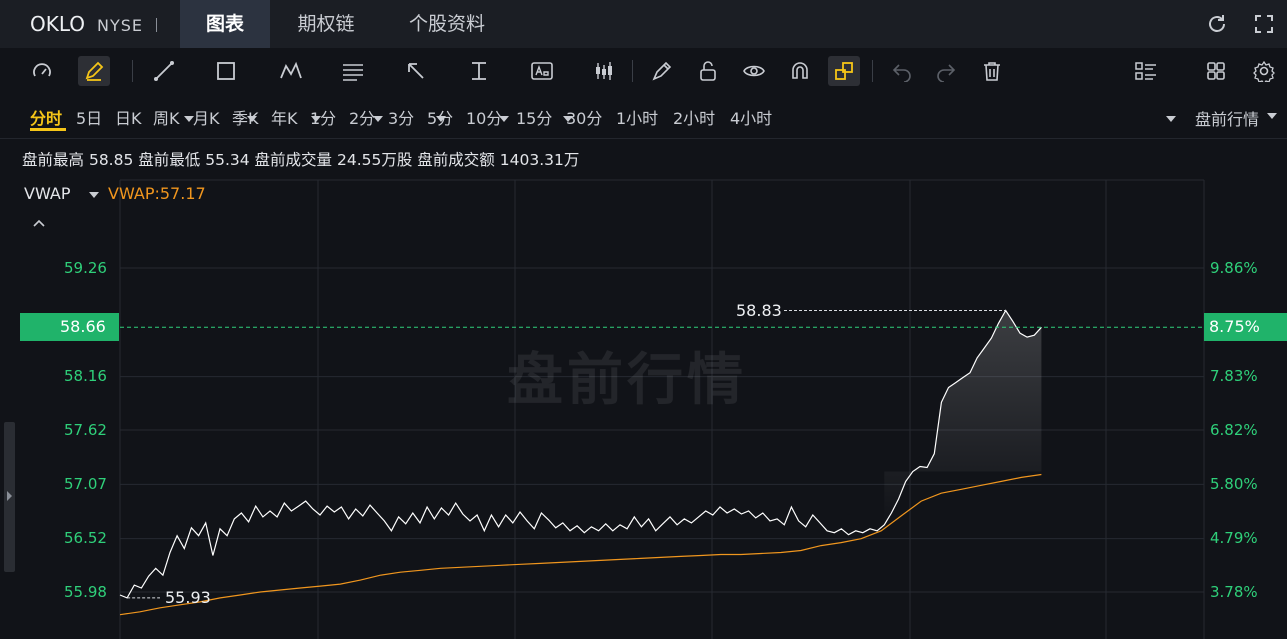 This screenshot has width=1287, height=639. Describe the element at coordinates (440, 117) in the screenshot. I see `period-5m: 5分` at that location.